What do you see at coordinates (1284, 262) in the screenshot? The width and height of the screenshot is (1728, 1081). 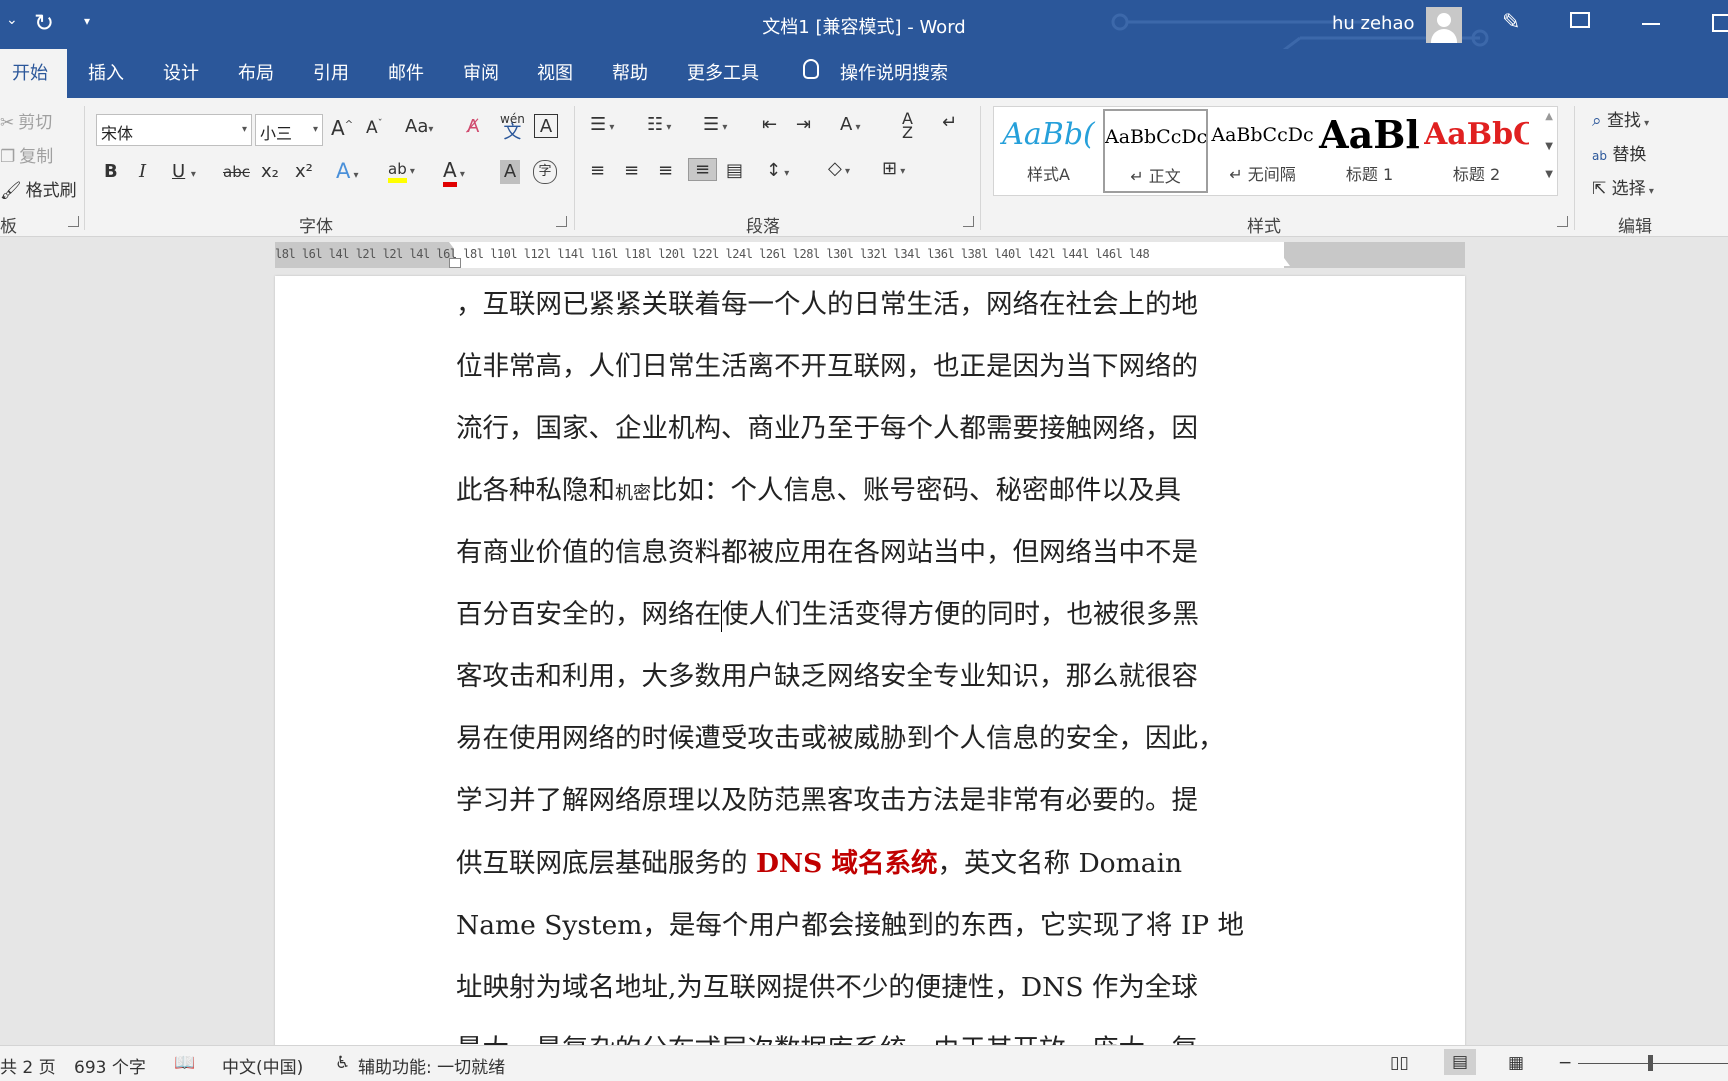 I see `right-indent-marker-icon` at bounding box center [1284, 262].